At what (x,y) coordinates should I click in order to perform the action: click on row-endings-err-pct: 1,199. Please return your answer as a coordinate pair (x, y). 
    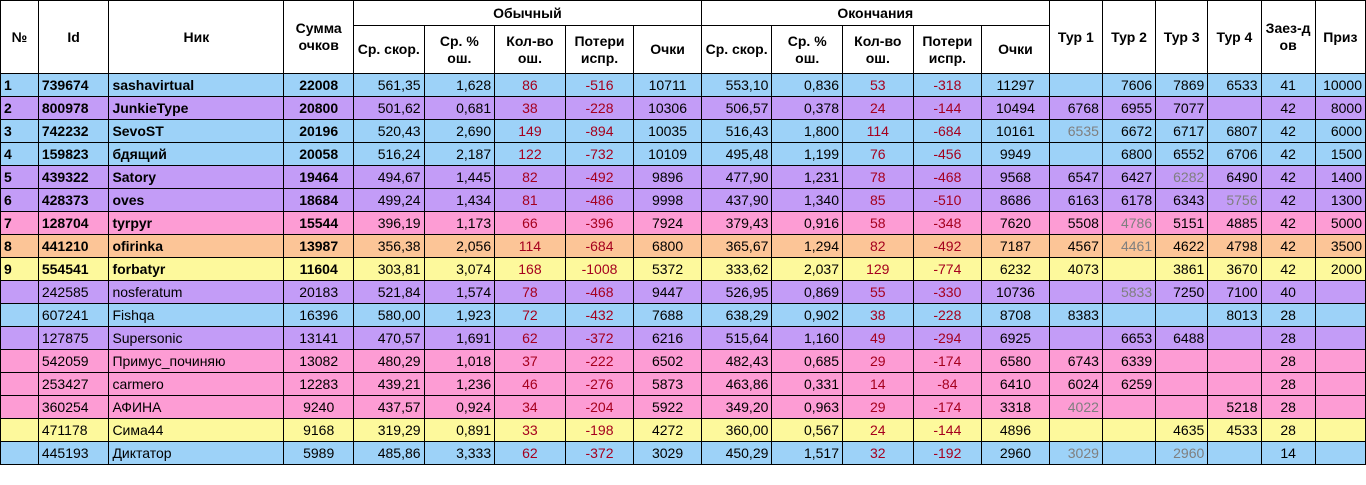
    Looking at the image, I should click on (807, 154).